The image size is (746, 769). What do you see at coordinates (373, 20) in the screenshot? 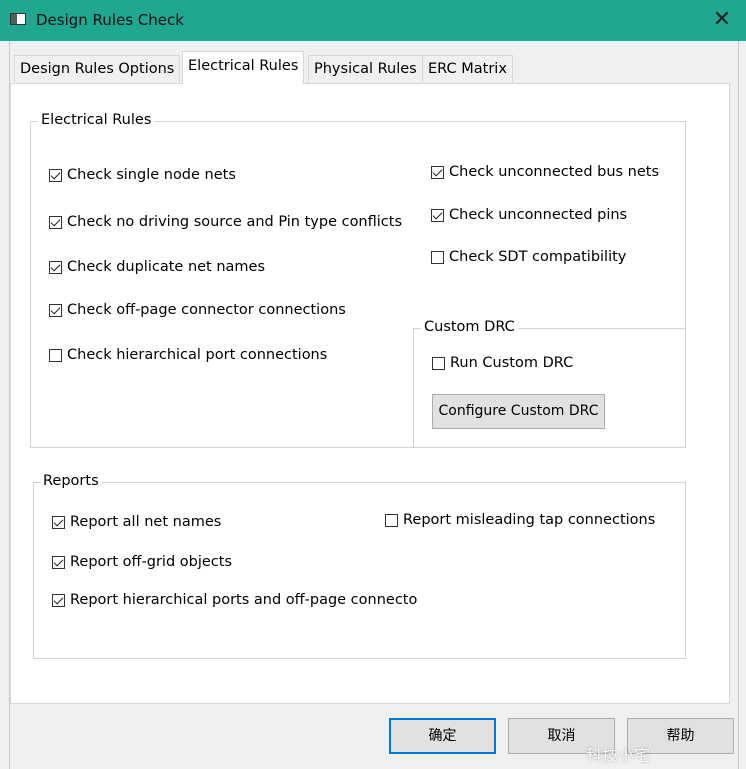
I see `title-bar: Design Rules Check ✕` at bounding box center [373, 20].